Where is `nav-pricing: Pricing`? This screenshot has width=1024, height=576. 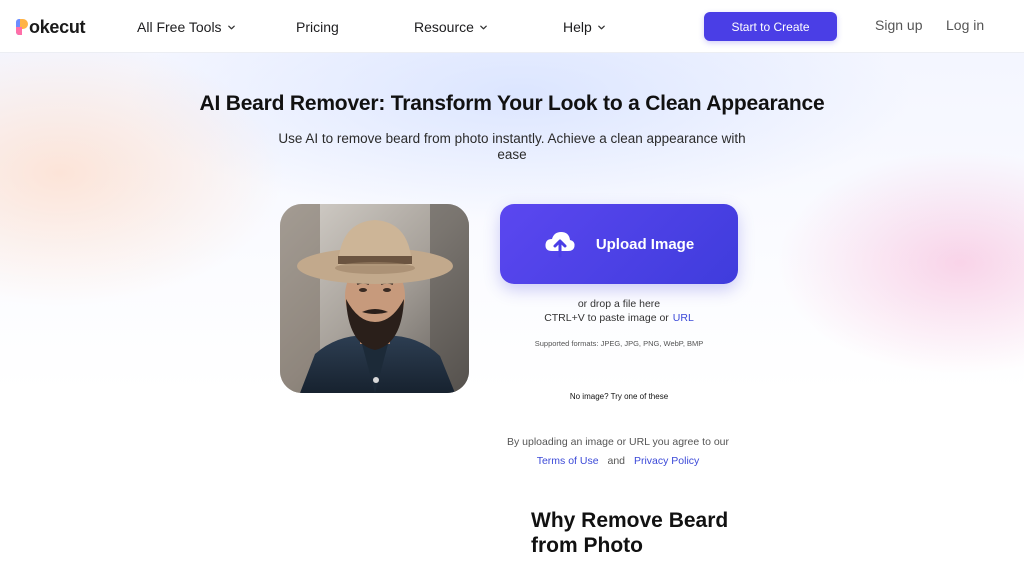
nav-pricing: Pricing is located at coordinates (317, 27).